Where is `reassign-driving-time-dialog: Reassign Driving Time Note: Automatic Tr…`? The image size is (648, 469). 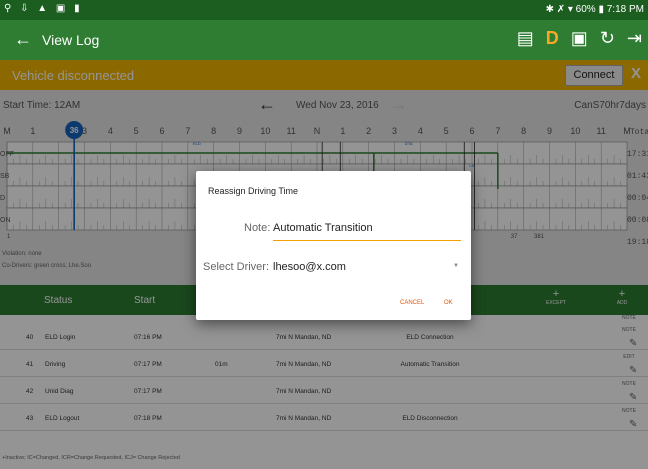
reassign-driving-time-dialog: Reassign Driving Time Note: Automatic Tr… is located at coordinates (333, 245).